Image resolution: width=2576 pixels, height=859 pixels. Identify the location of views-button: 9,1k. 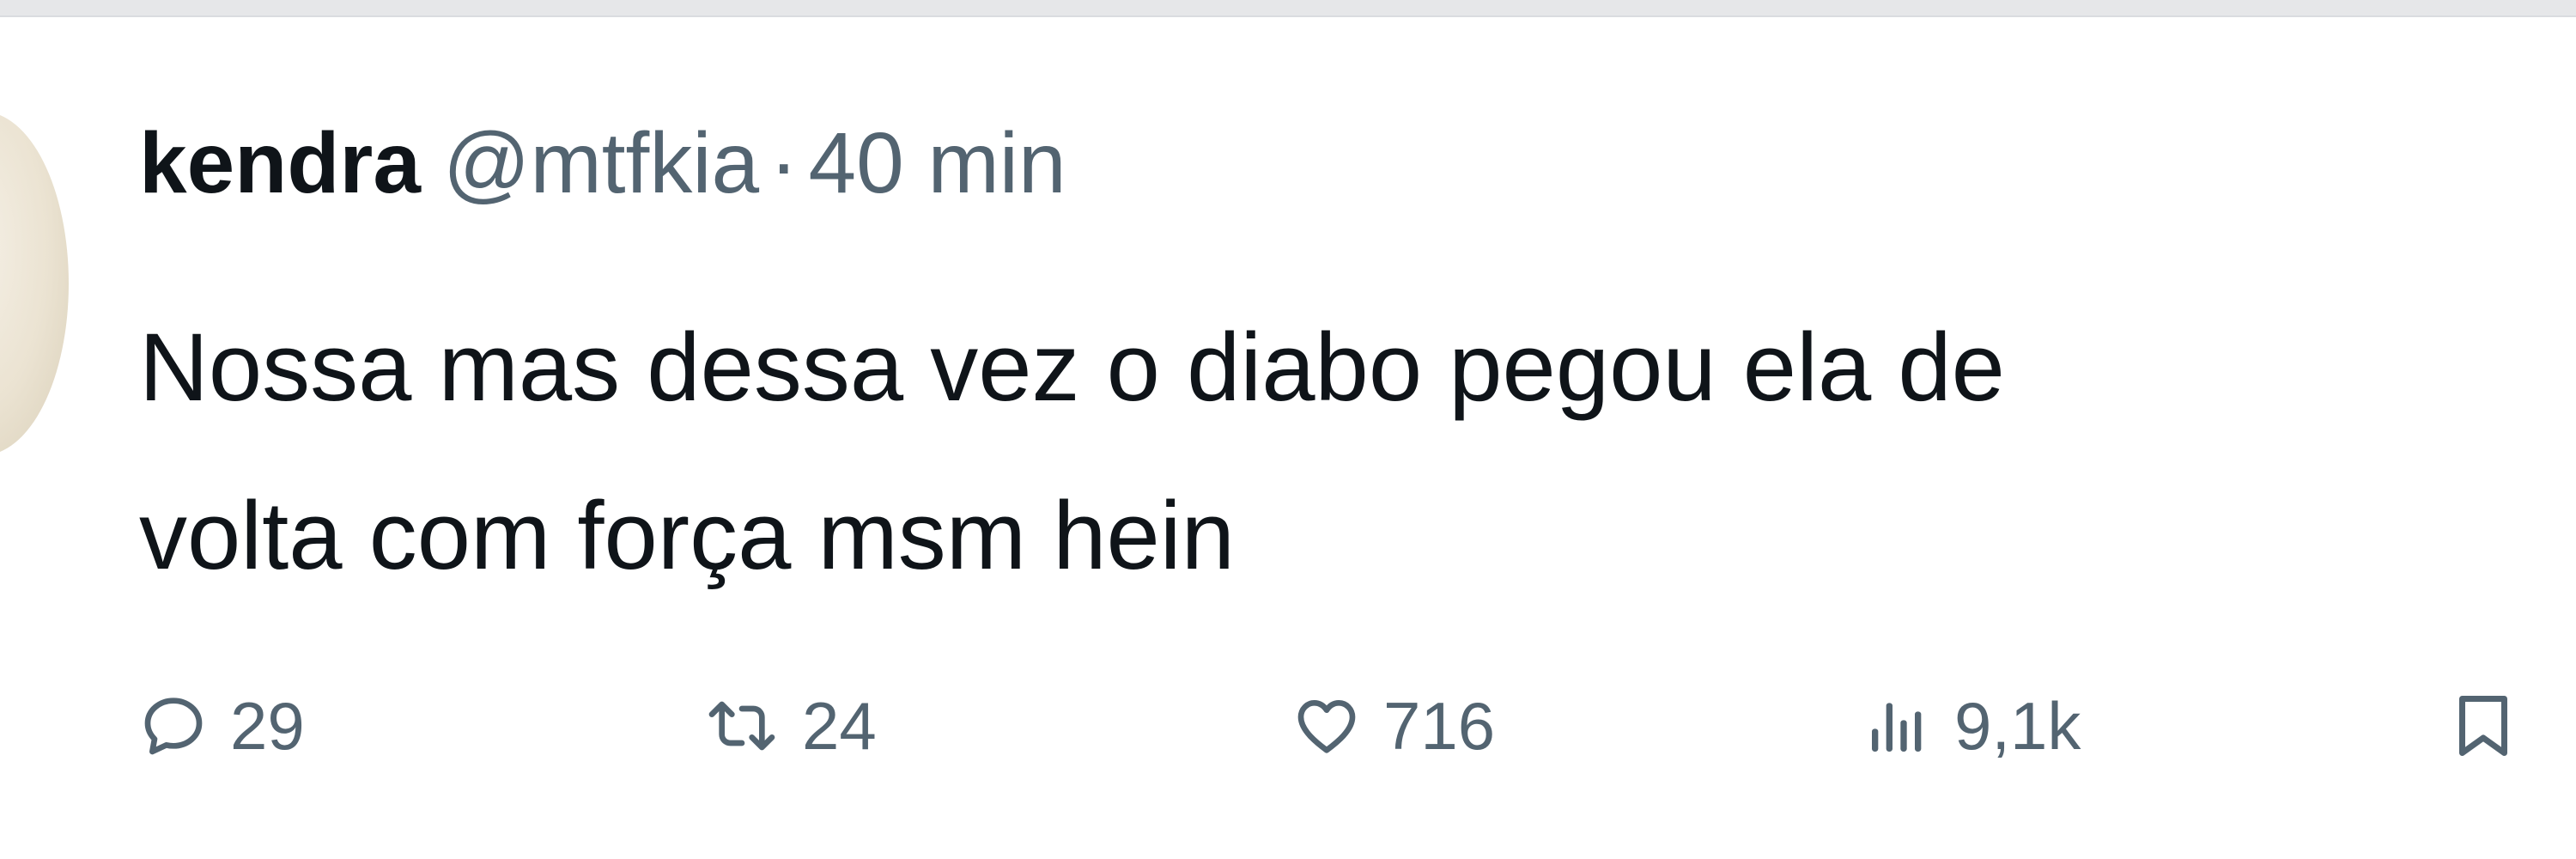
(1972, 726).